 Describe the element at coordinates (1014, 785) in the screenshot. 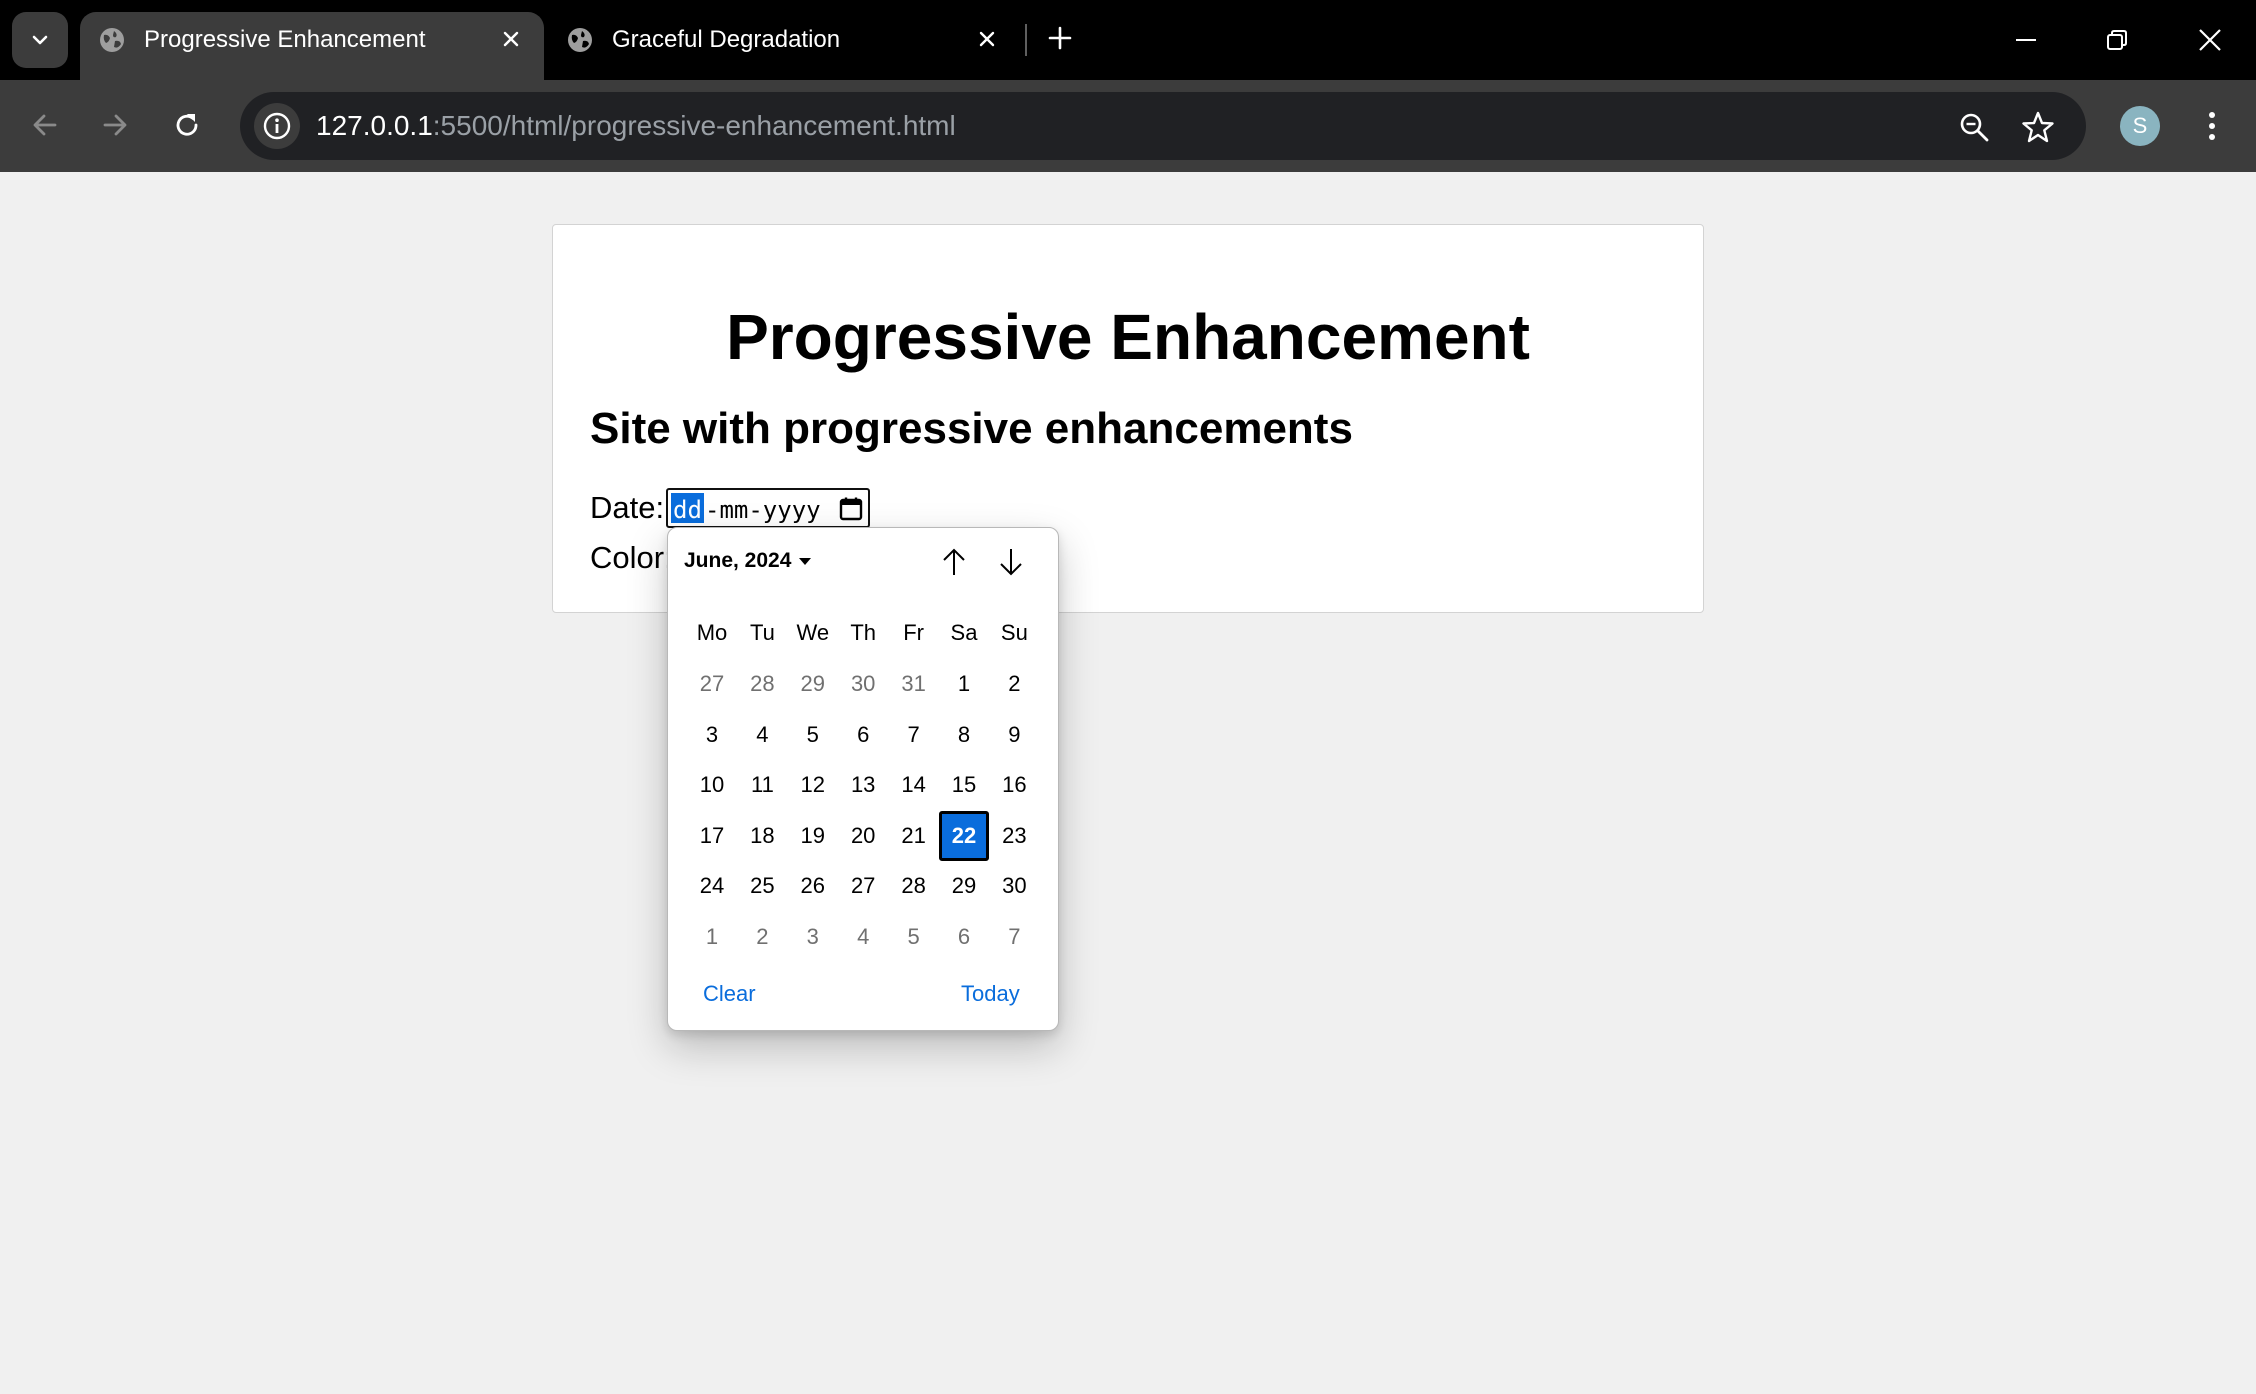

I see `day-cell: 16` at that location.